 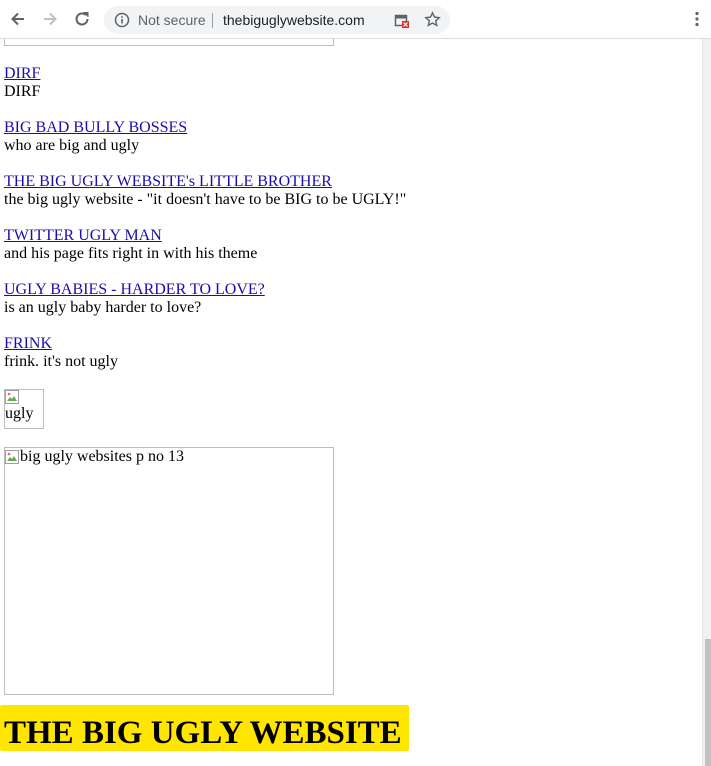 I want to click on site-title: THE BIG UGLY WEBSITE, so click(x=203, y=733).